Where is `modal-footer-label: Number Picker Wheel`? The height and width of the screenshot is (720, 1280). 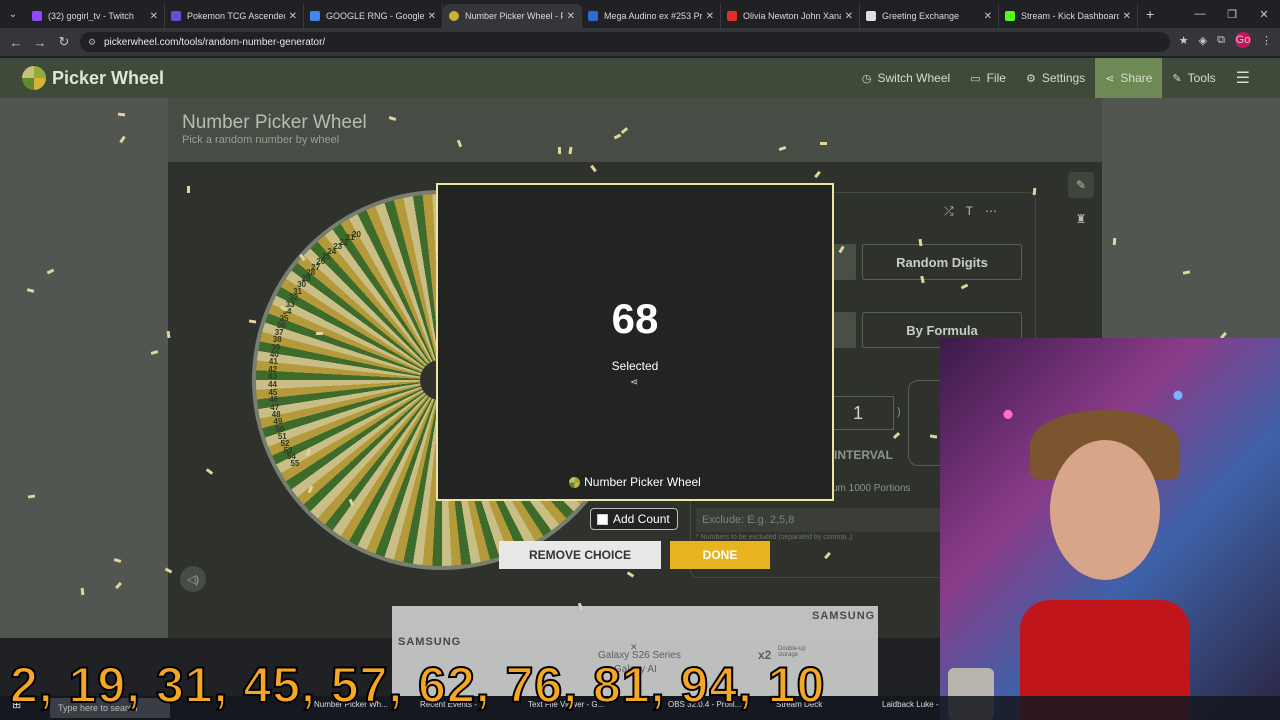 modal-footer-label: Number Picker Wheel is located at coordinates (642, 482).